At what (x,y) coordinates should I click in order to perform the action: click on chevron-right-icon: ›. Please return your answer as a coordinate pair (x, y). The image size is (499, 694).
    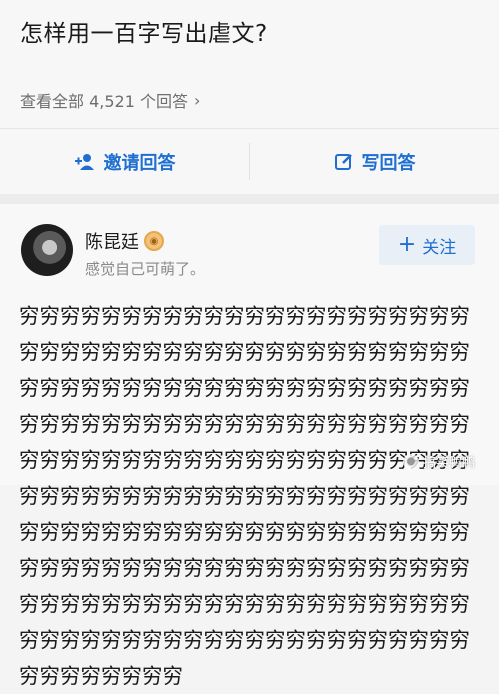
    Looking at the image, I should click on (197, 100).